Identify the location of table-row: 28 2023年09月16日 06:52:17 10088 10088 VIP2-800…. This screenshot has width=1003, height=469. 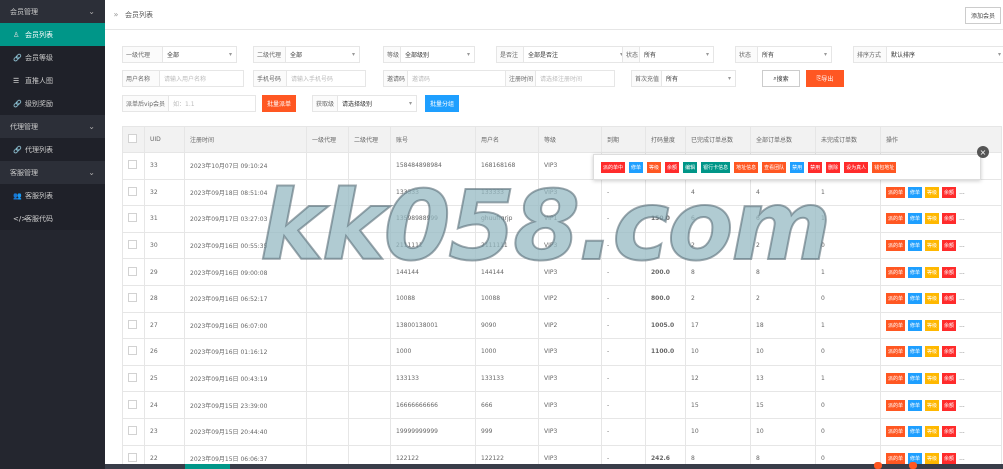
(562, 298).